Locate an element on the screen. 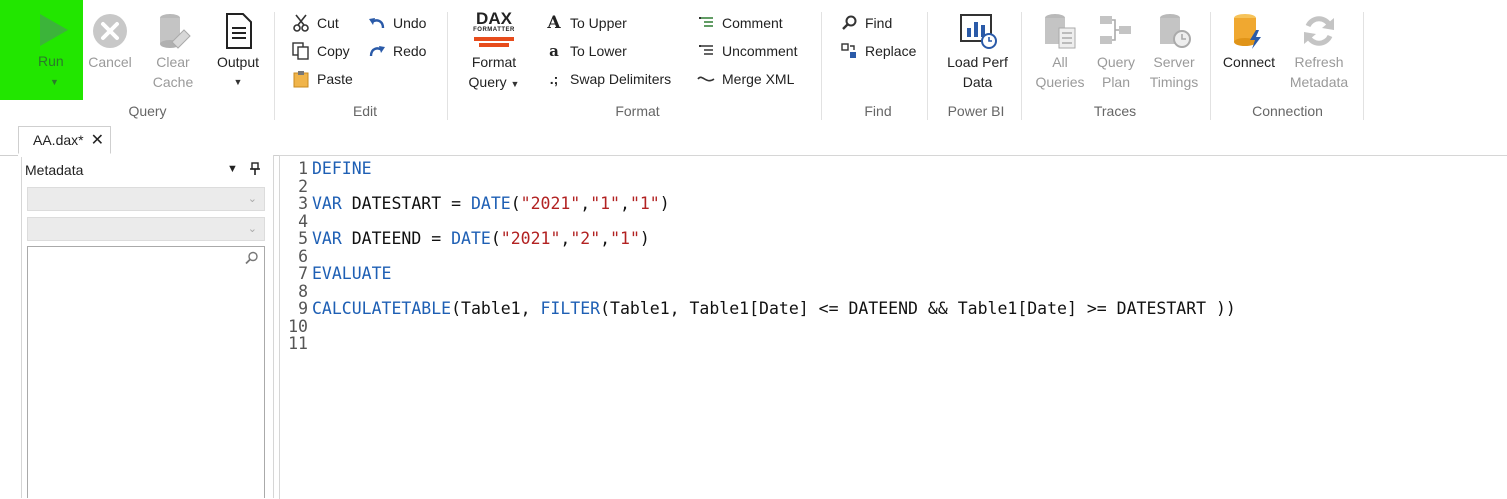 Image resolution: width=1507 pixels, height=499 pixels. table-select: ⌄ is located at coordinates (146, 229).